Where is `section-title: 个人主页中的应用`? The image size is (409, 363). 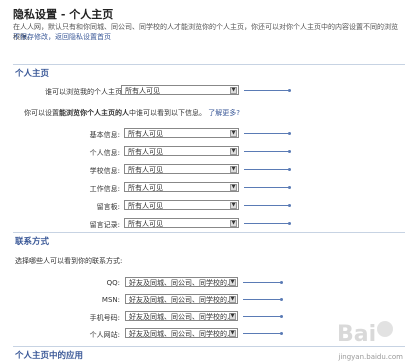
section-title: 个人主页中的应用 is located at coordinates (49, 356).